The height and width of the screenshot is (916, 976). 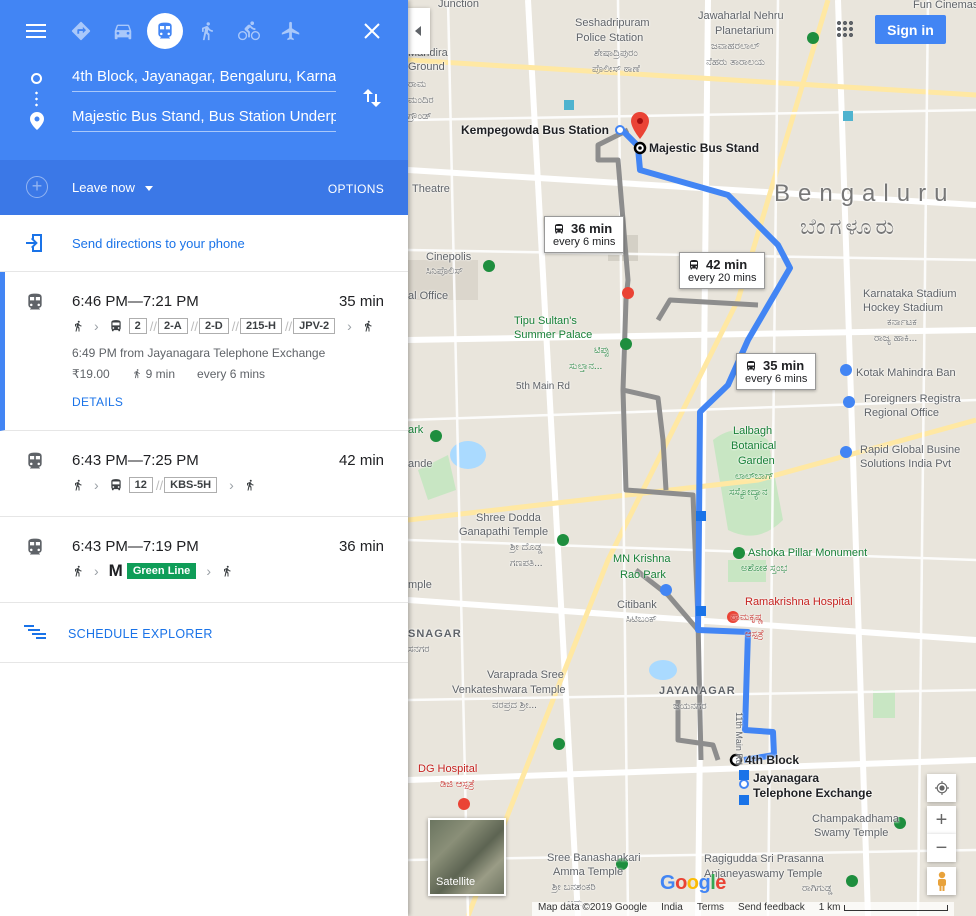 What do you see at coordinates (735, 46) in the screenshot?
I see `map-label: ಜವಾಹರಲಾಲ್` at bounding box center [735, 46].